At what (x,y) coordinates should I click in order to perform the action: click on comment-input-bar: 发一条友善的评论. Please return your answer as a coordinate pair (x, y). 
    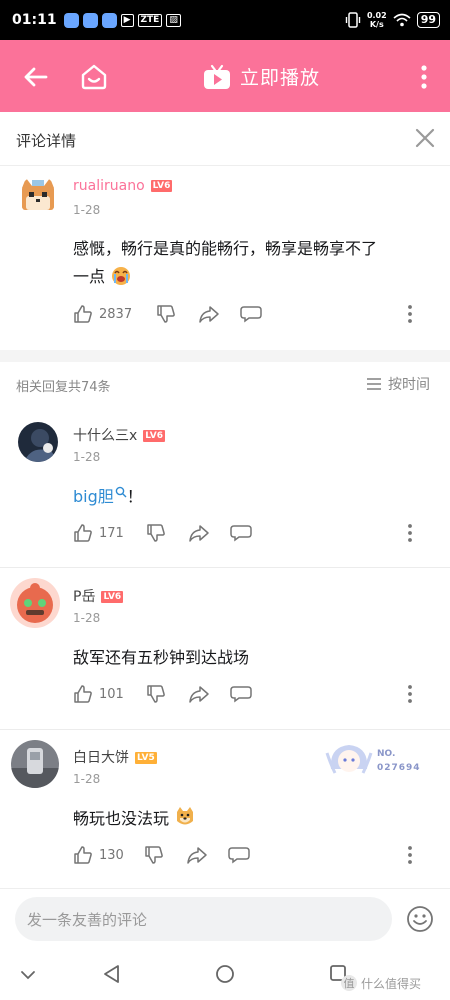
    Looking at the image, I should click on (225, 919).